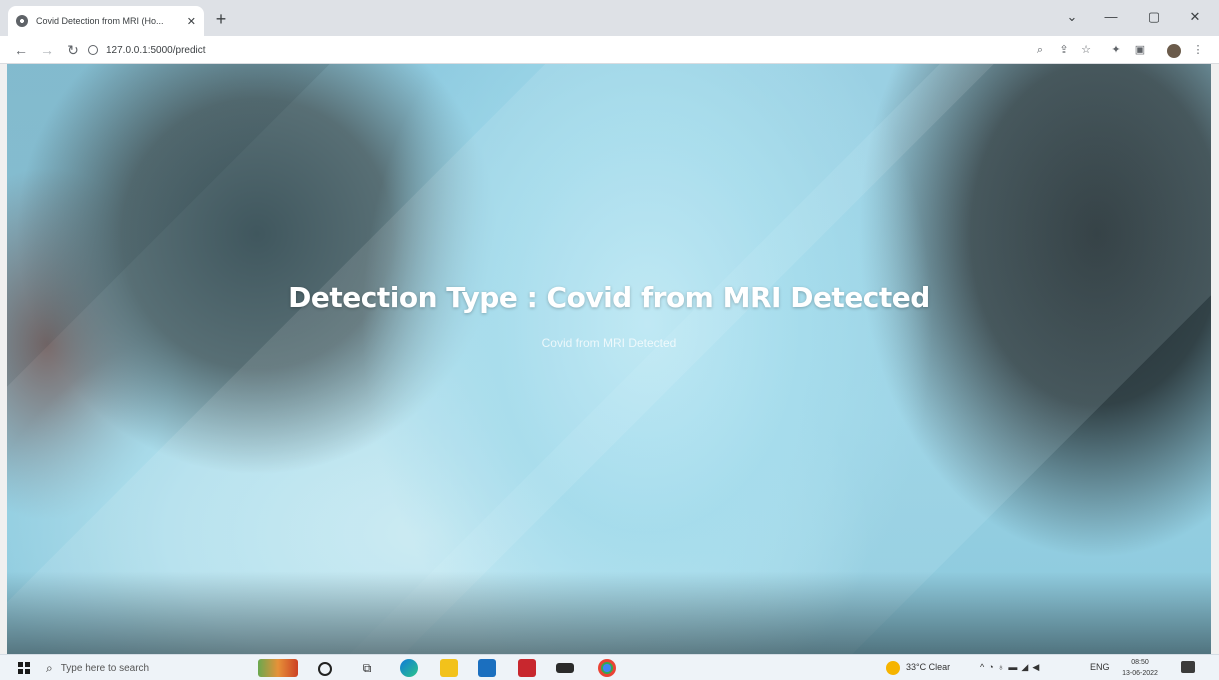 This screenshot has width=1219, height=680. Describe the element at coordinates (607, 668) in the screenshot. I see `chrome-icon` at that location.